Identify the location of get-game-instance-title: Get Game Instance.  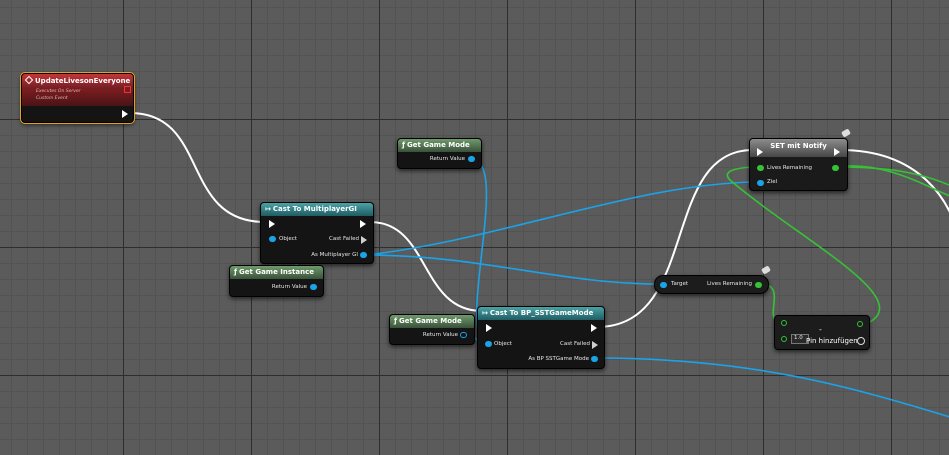
(276, 272).